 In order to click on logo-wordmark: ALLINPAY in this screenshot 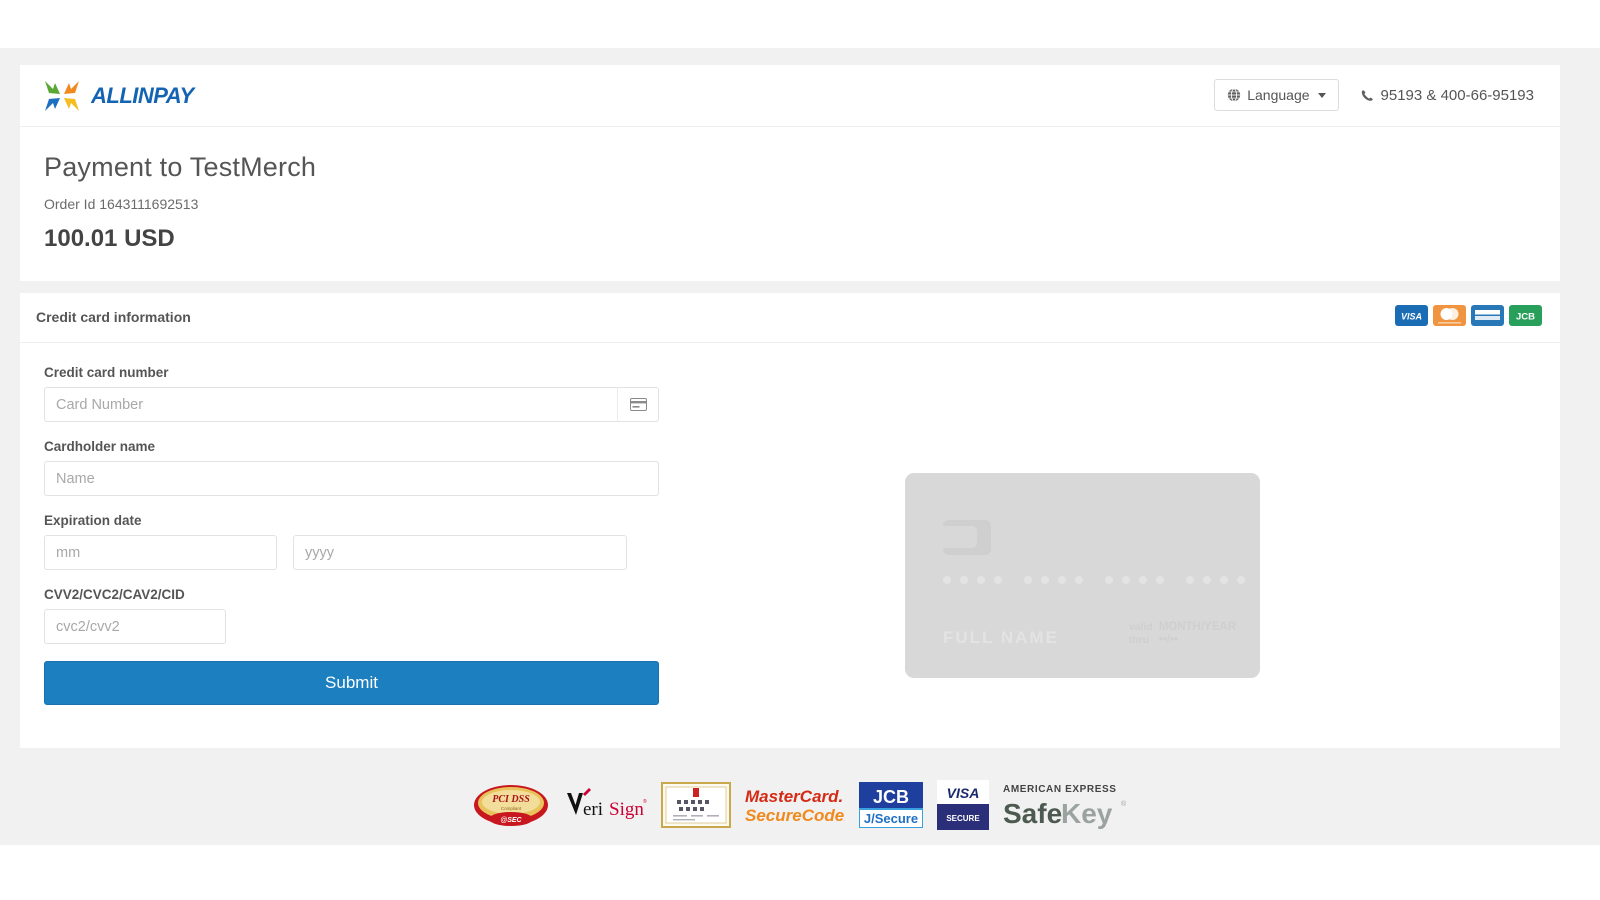, I will do `click(144, 95)`.